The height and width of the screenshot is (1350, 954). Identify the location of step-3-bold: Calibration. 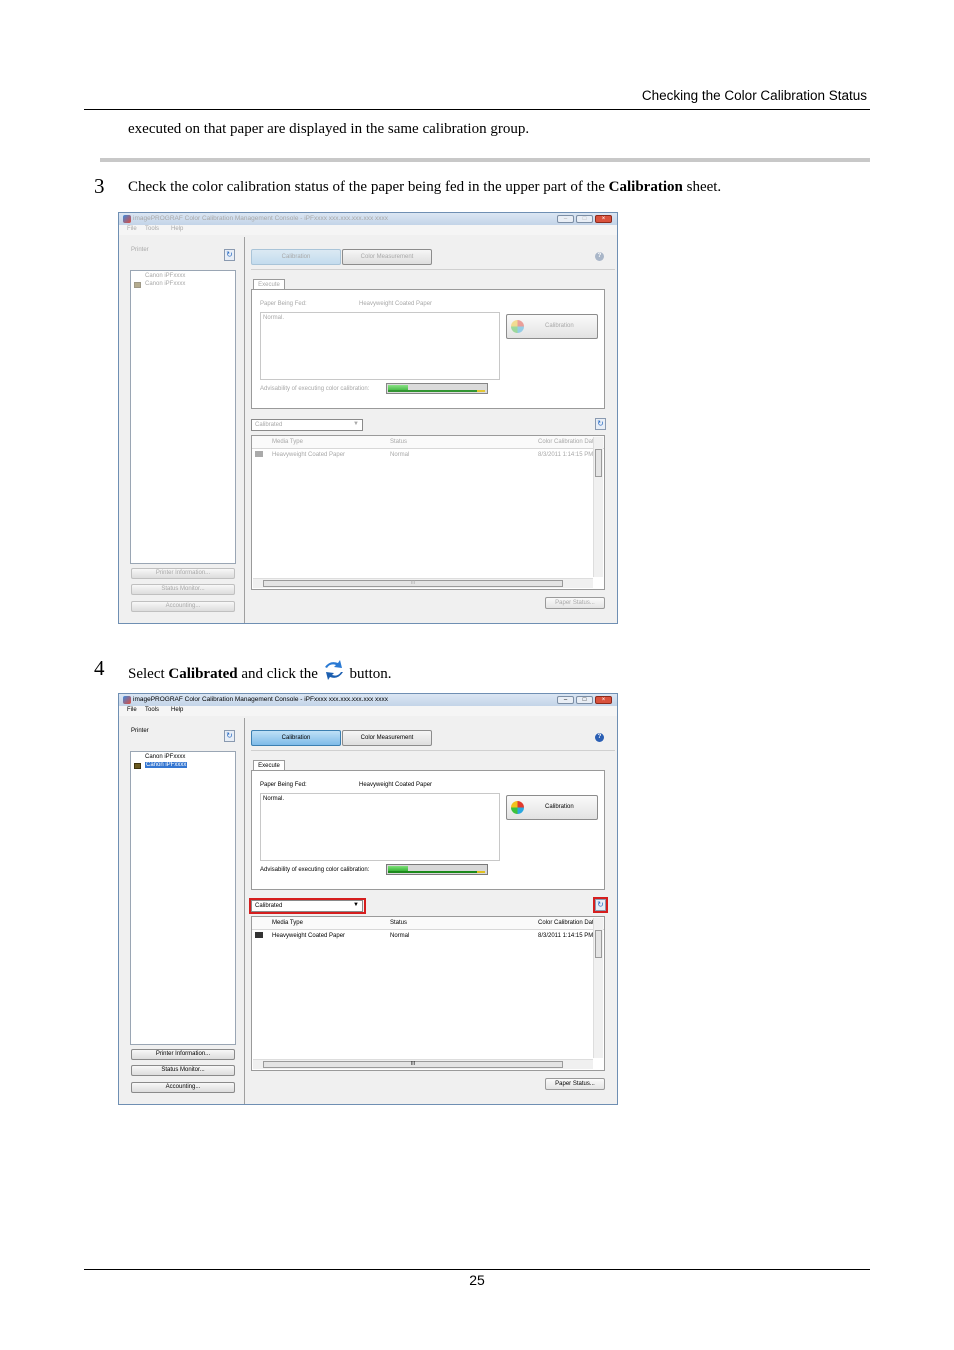
(645, 187).